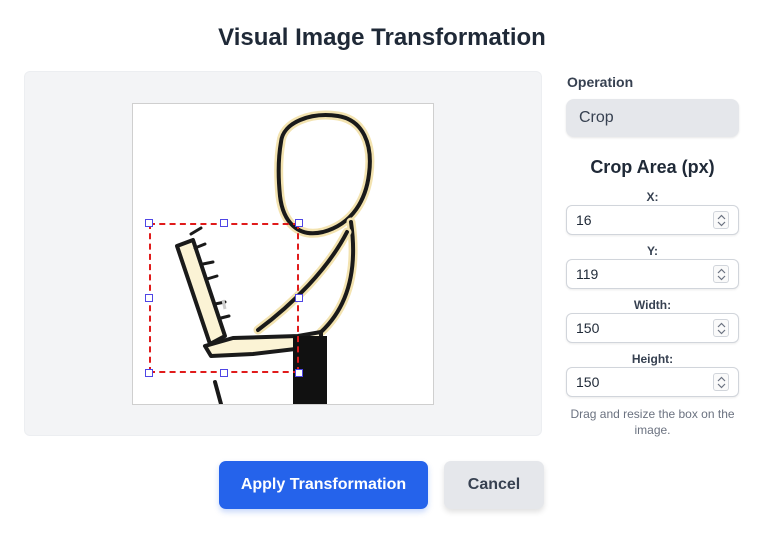 The image size is (764, 534). I want to click on crop-handle-bottom, so click(224, 373).